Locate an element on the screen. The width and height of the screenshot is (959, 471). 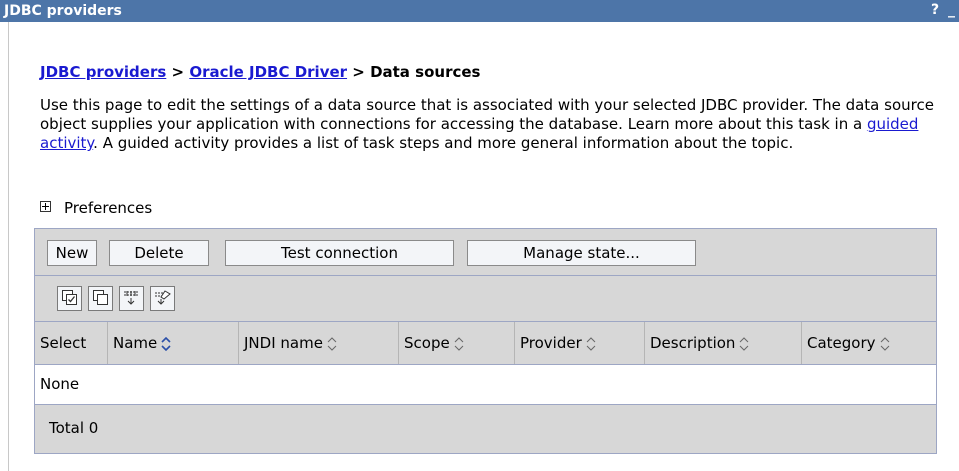
breadcrumb-current: Data sources is located at coordinates (425, 72).